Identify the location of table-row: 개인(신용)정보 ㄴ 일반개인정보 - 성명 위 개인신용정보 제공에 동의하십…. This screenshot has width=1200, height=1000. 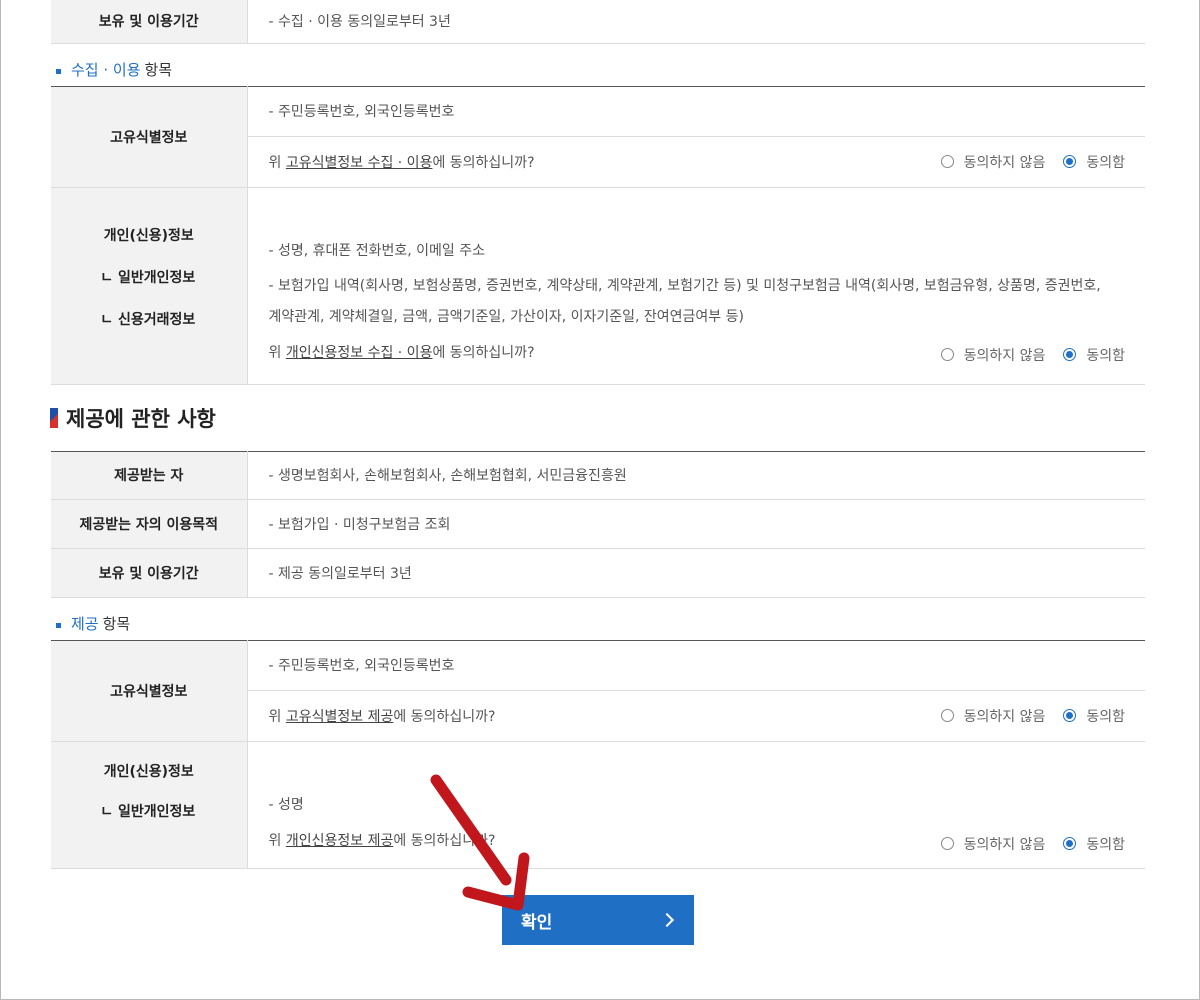
(598, 805).